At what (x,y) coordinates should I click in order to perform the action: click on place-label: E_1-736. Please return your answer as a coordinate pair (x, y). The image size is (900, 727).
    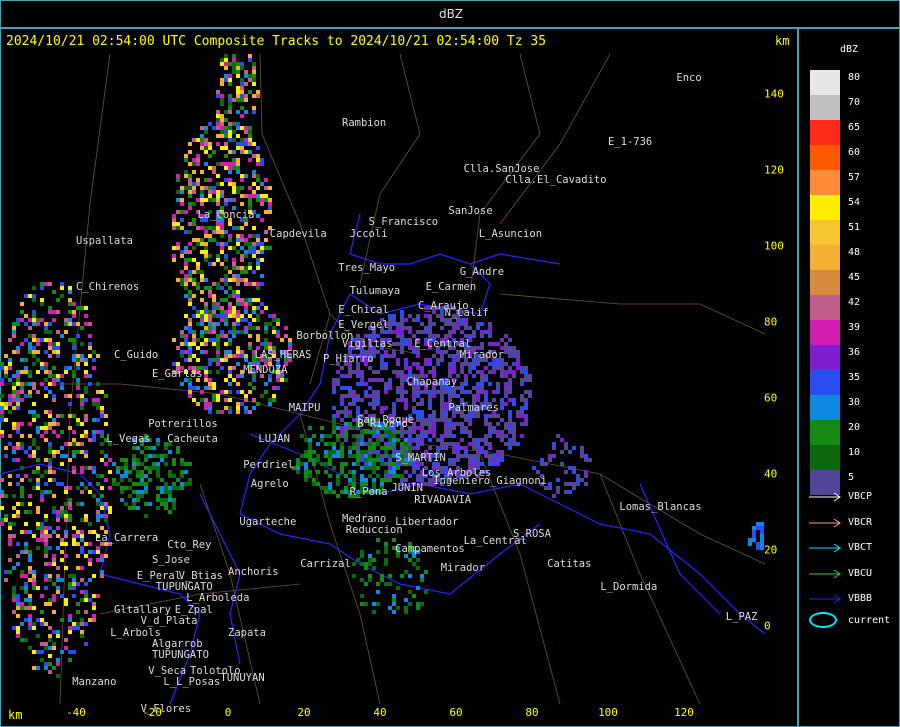
    Looking at the image, I should click on (630, 142).